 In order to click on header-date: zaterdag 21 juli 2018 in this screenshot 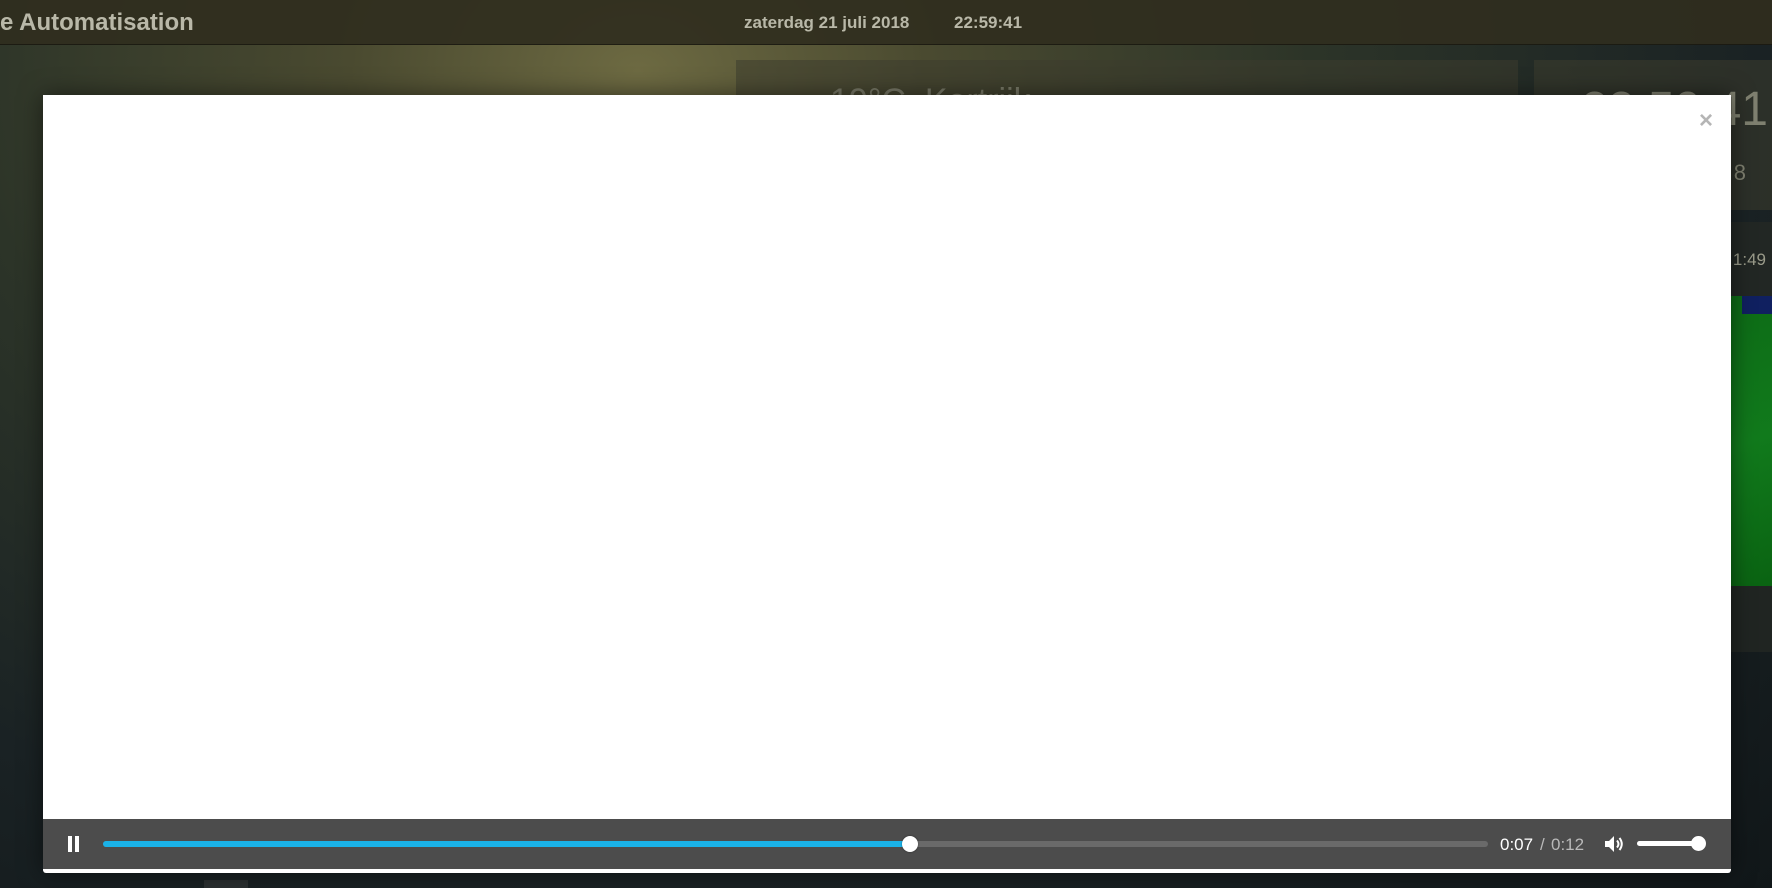, I will do `click(827, 22)`.